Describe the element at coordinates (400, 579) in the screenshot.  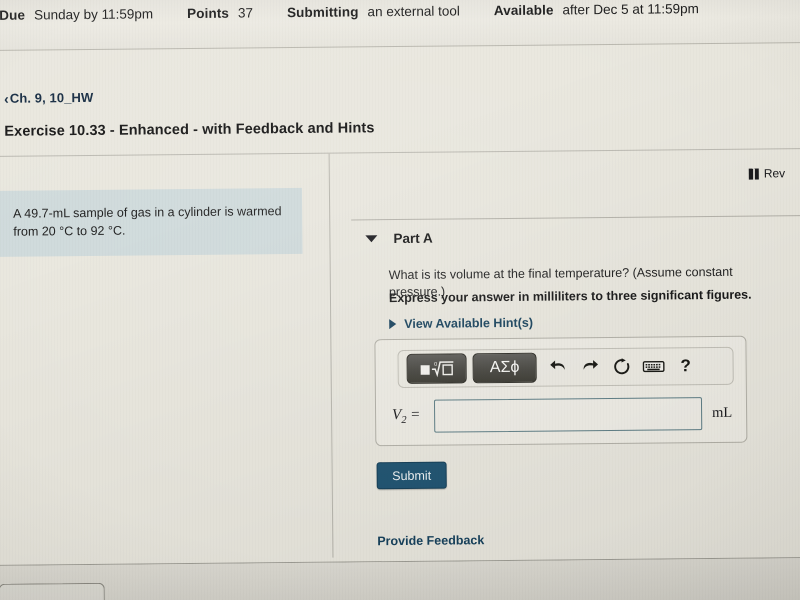
I see `bottom-chrome` at that location.